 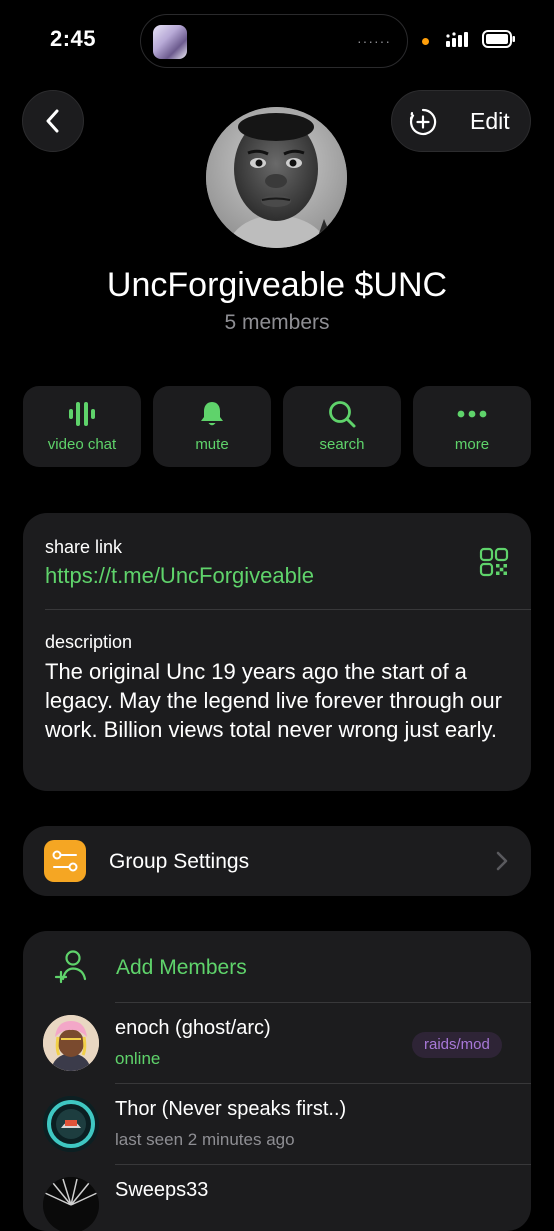 I want to click on bell-icon, so click(x=212, y=414).